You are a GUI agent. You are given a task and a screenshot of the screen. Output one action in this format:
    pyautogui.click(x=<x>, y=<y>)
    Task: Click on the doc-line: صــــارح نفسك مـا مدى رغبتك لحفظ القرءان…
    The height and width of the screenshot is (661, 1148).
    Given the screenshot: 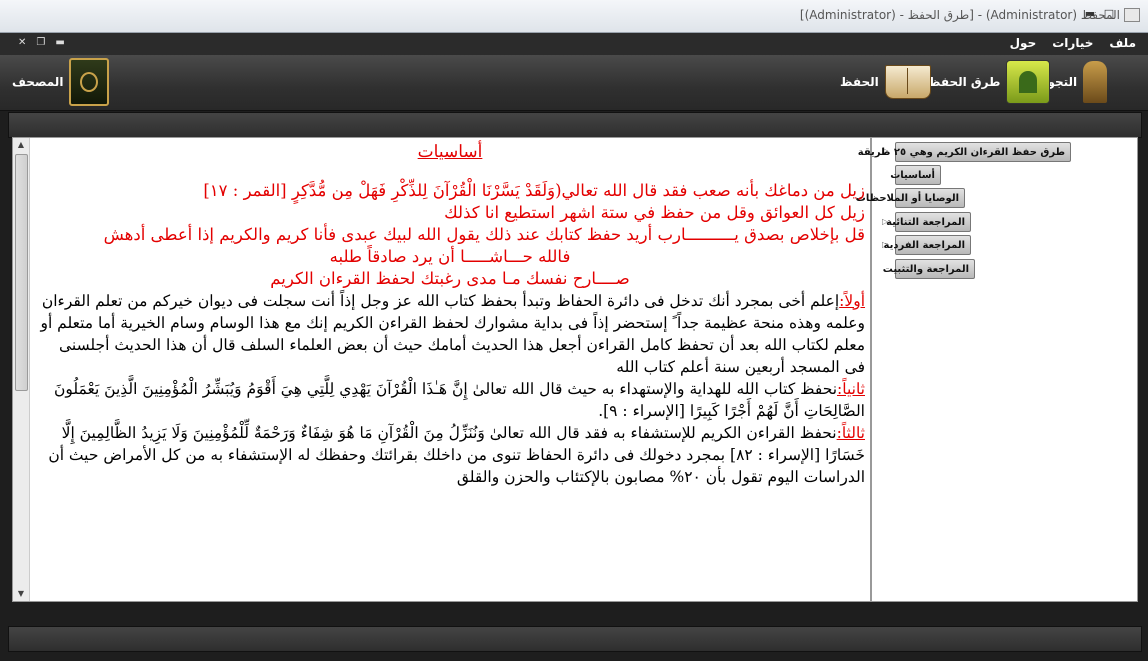 What is the action you would take?
    pyautogui.click(x=450, y=278)
    